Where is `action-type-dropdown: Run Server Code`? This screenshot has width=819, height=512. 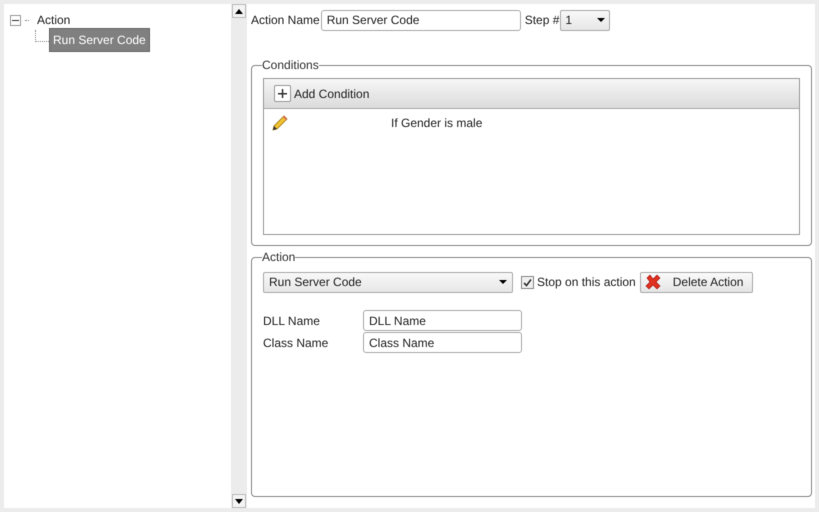
action-type-dropdown: Run Server Code is located at coordinates (388, 282).